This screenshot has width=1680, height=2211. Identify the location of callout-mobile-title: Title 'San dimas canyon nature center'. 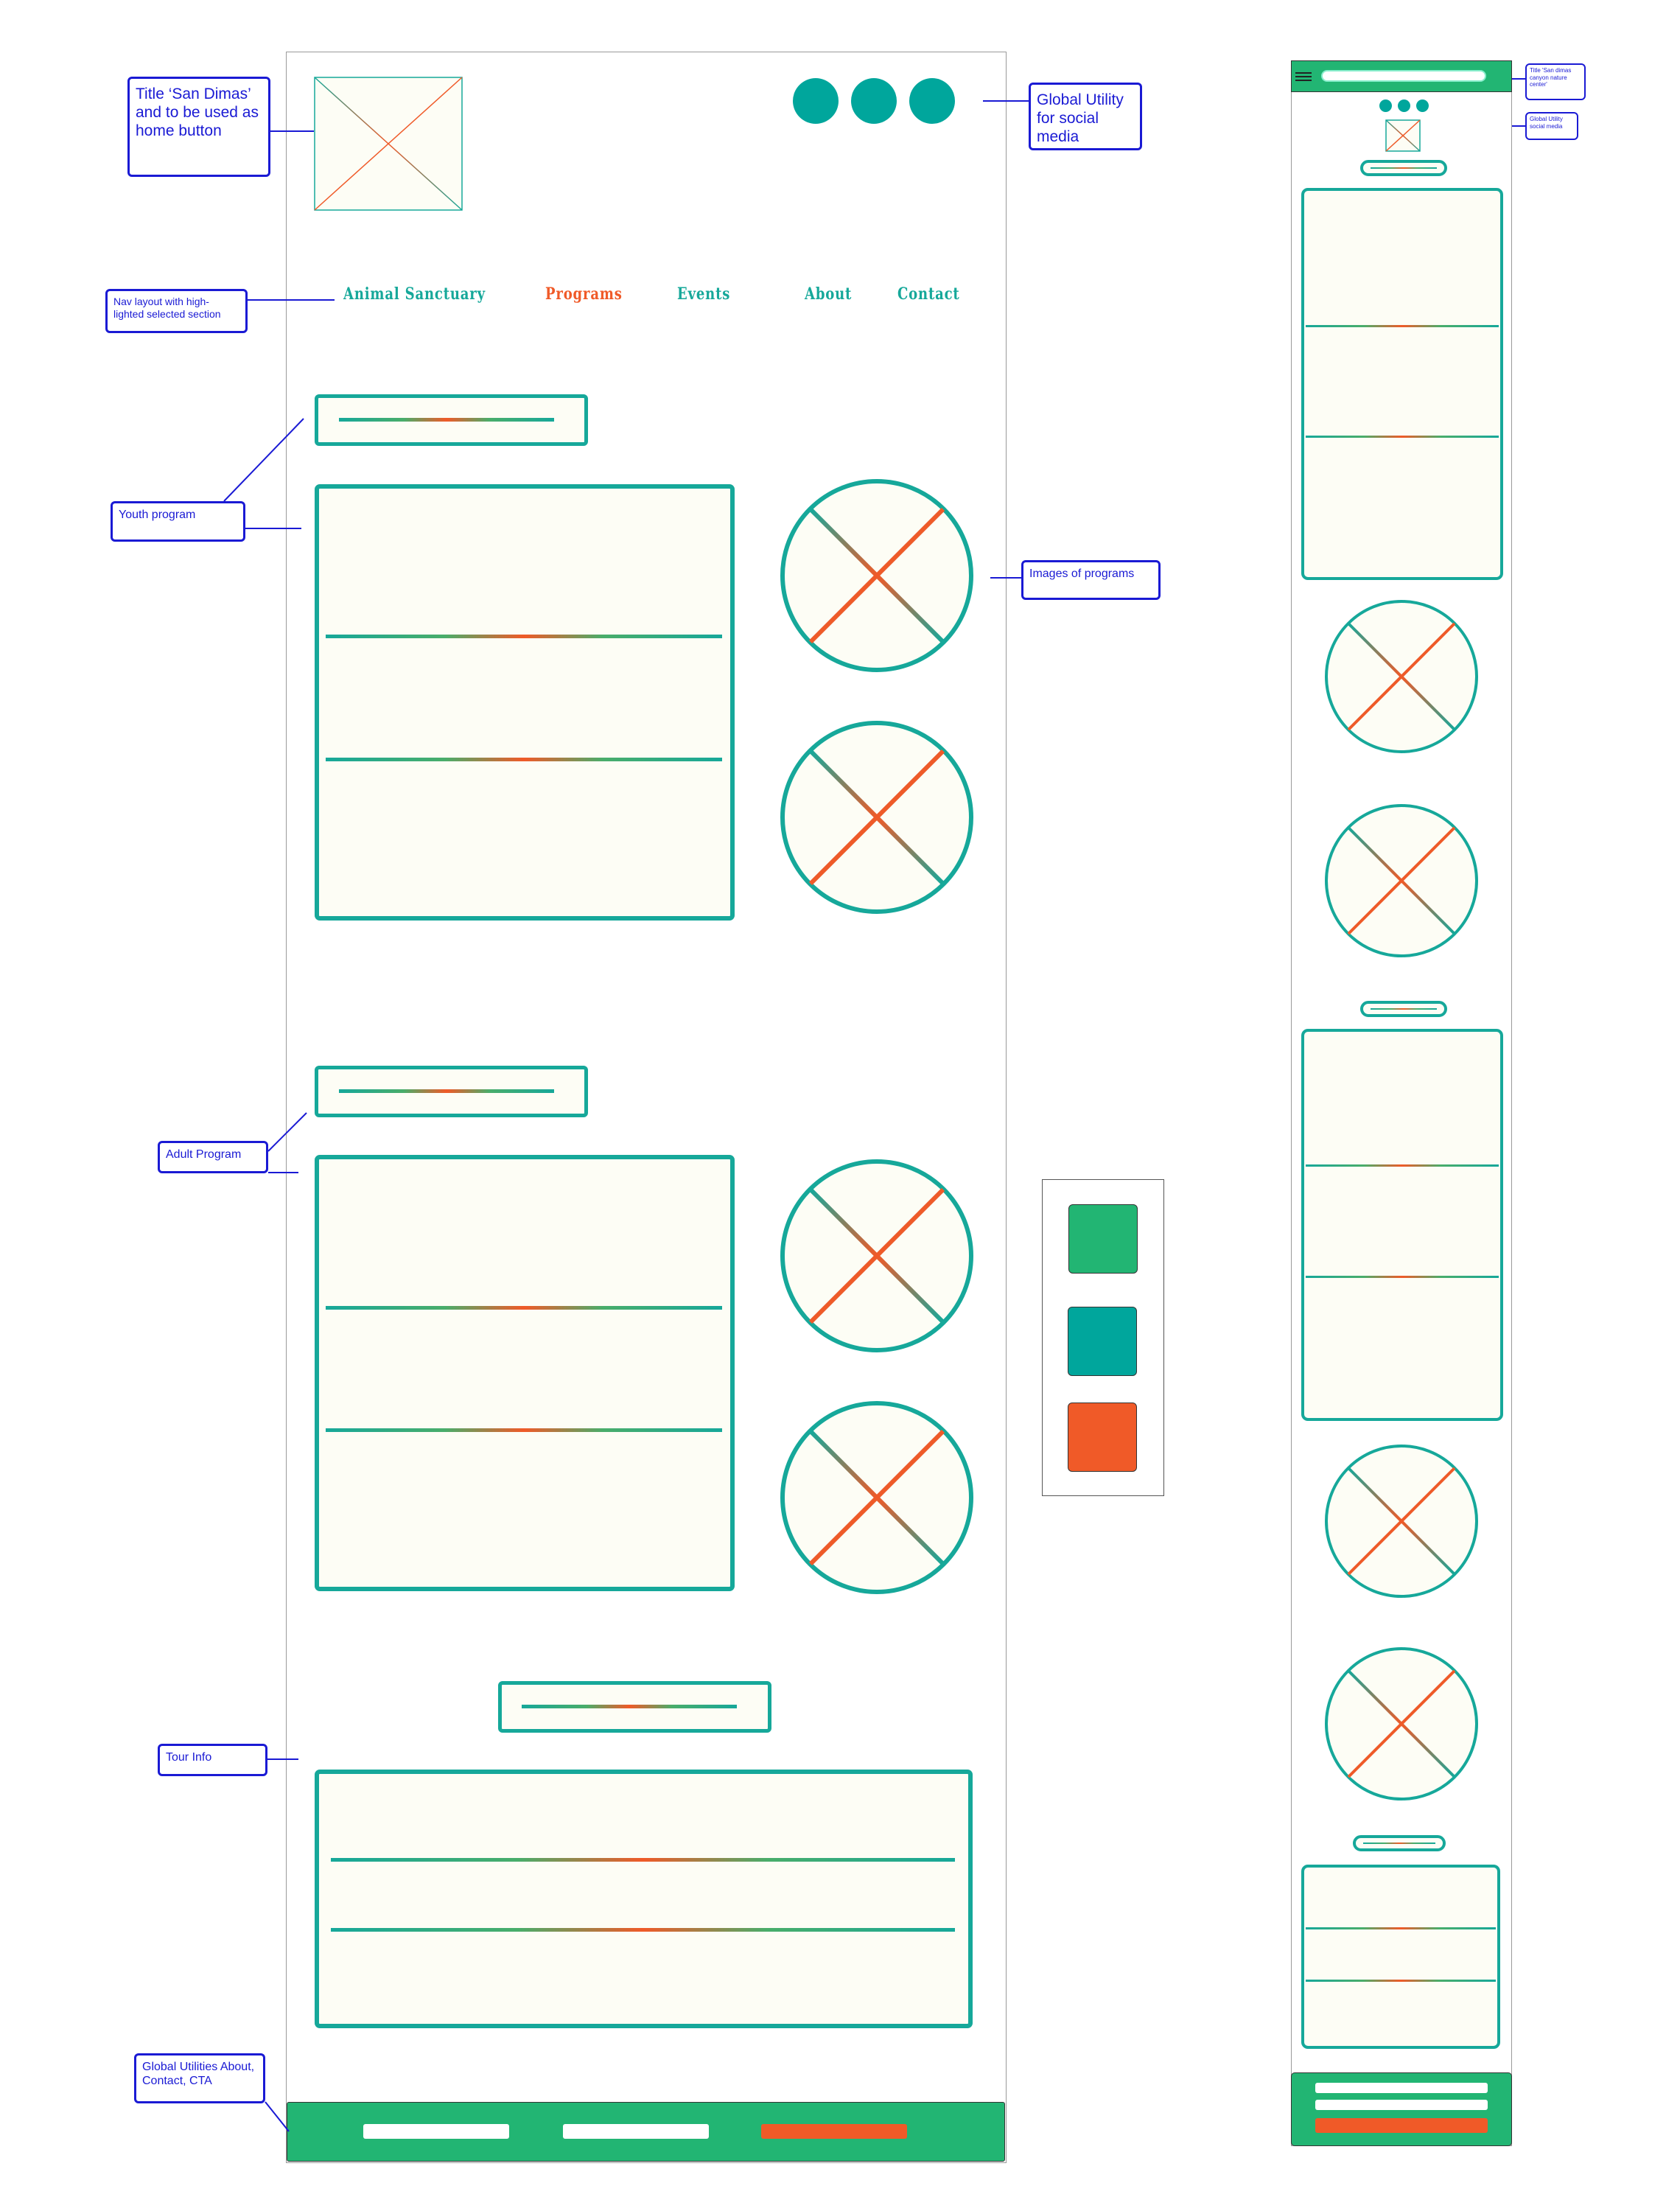
(1555, 81).